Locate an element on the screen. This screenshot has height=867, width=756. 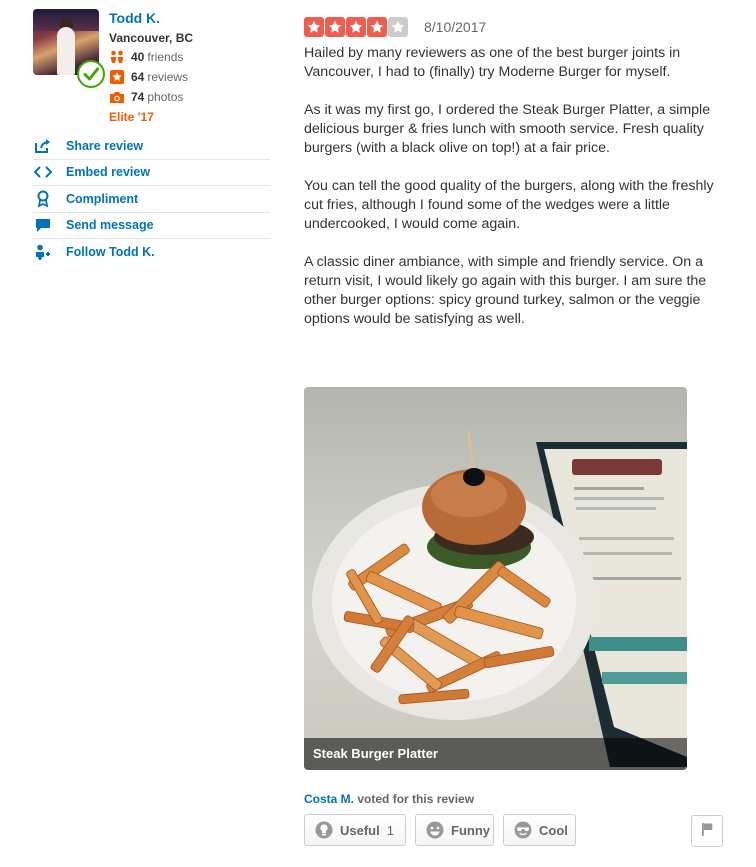
reviews-stat: 64 reviews is located at coordinates (148, 77).